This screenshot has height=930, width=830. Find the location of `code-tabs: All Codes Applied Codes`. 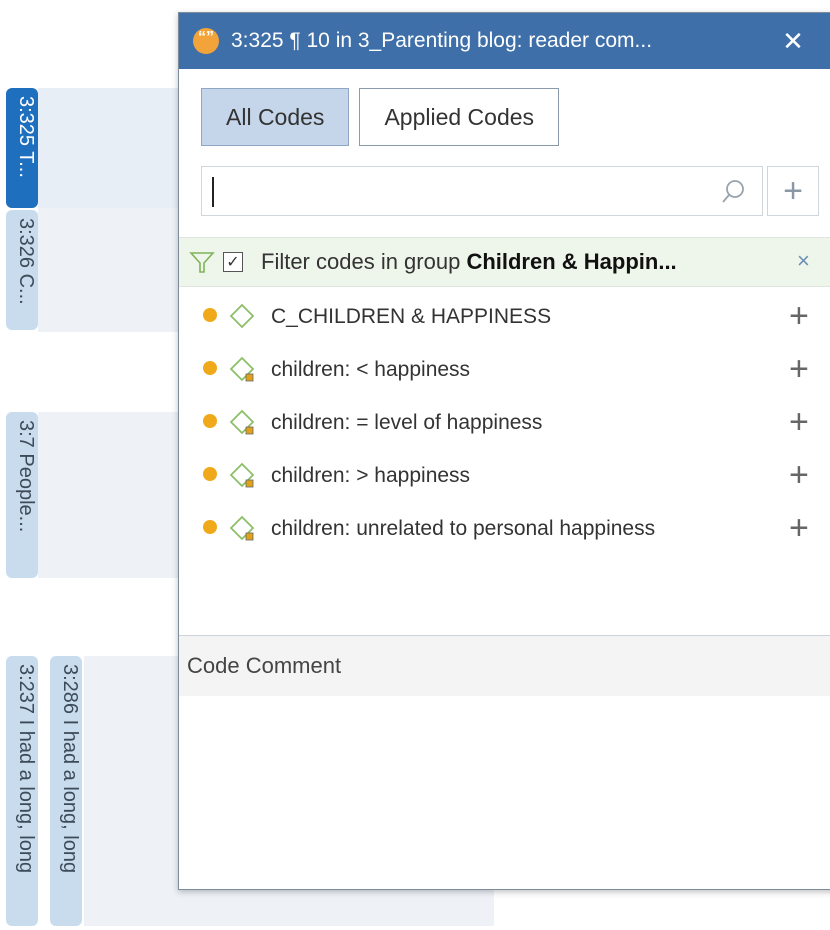

code-tabs: All Codes Applied Codes is located at coordinates (380, 117).